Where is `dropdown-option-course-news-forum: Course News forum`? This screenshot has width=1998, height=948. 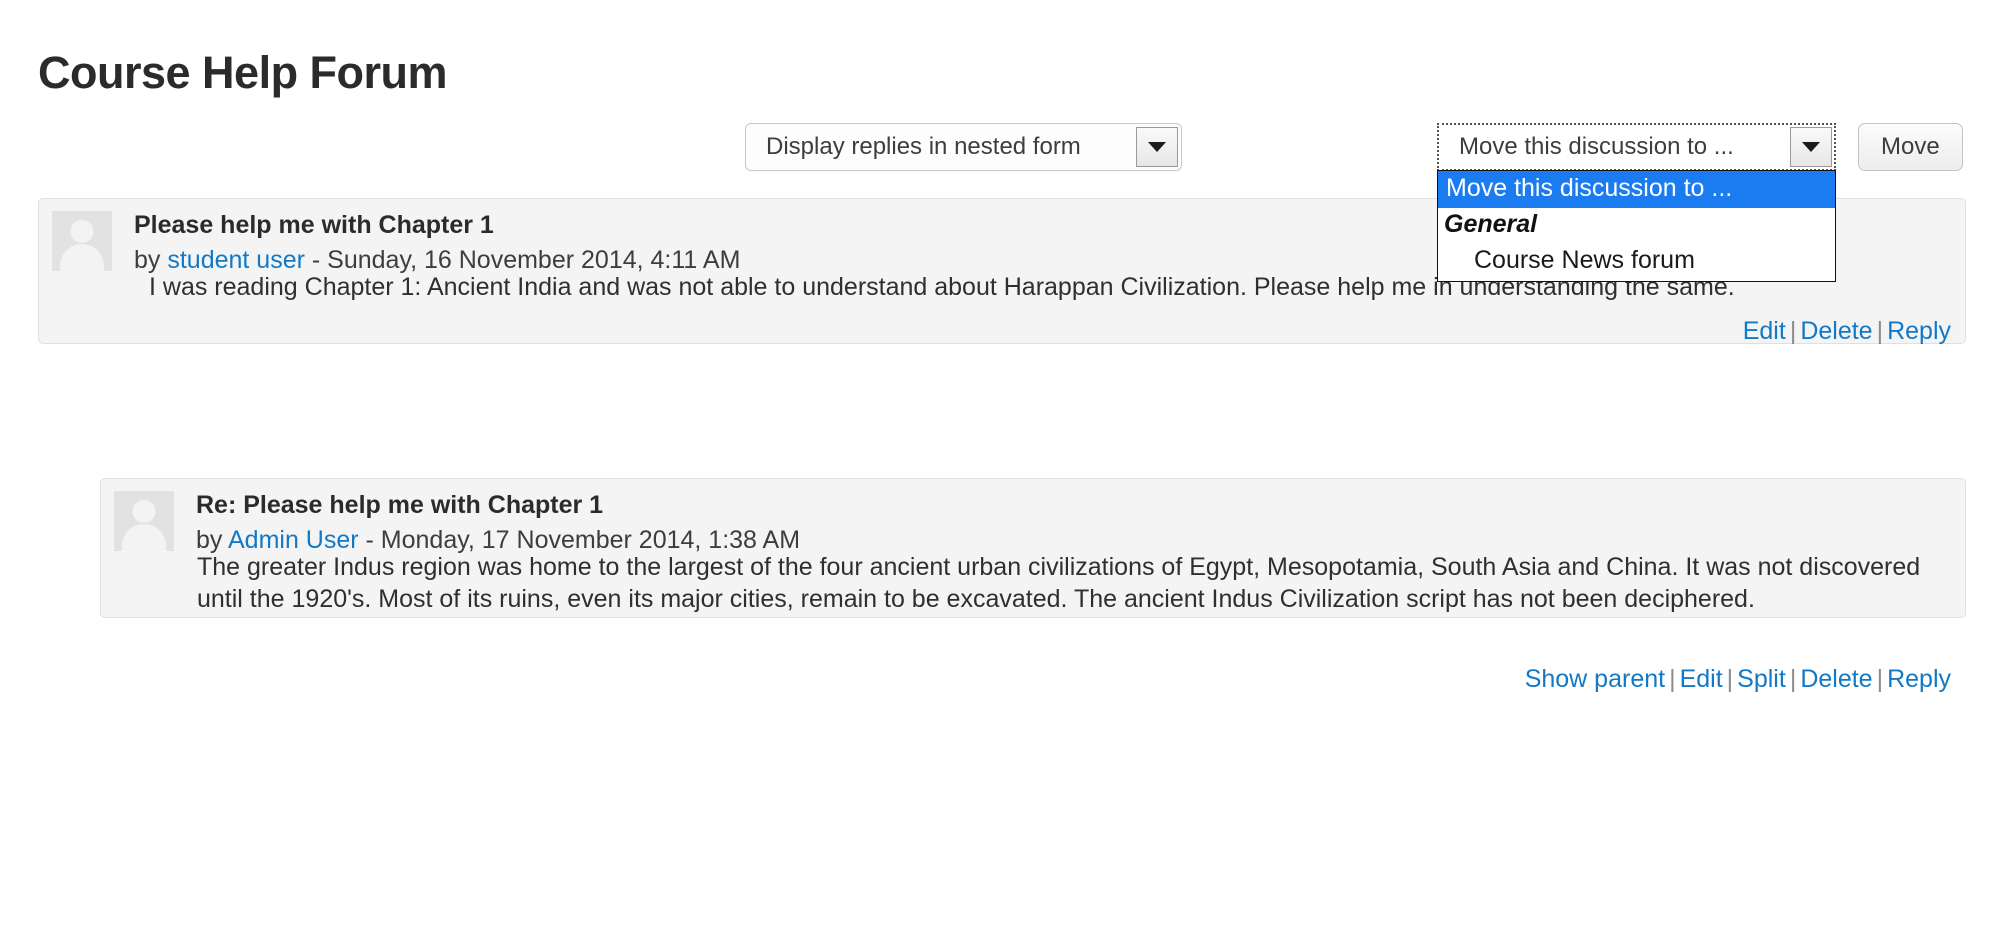 dropdown-option-course-news-forum: Course News forum is located at coordinates (1636, 261).